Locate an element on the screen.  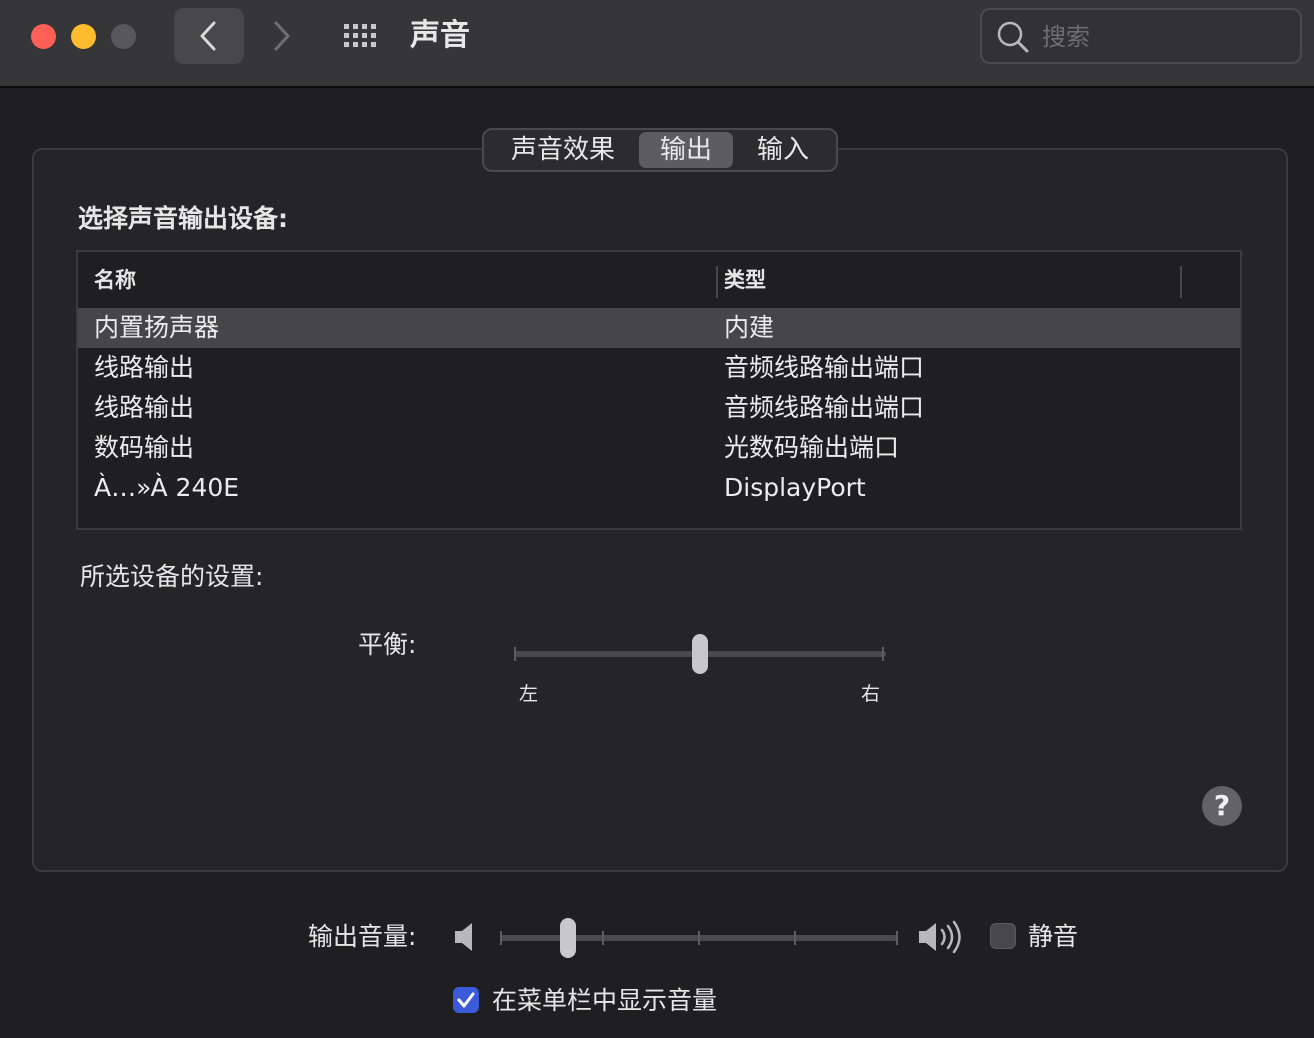
output-device-heading: 选择声音输出设备: is located at coordinates (183, 218).